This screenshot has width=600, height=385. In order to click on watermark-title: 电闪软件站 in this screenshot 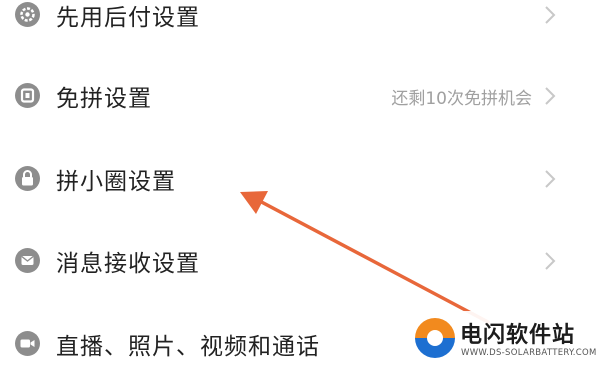, I will do `click(518, 335)`.